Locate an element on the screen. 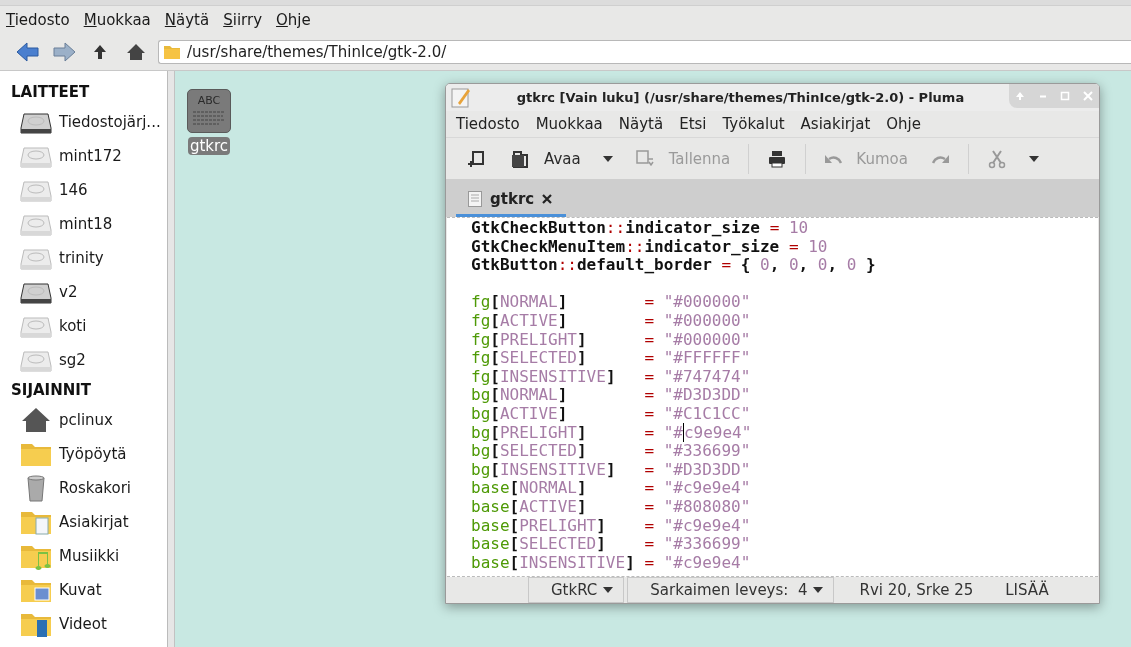 This screenshot has width=1131, height=647. code-line: bg[INSENSITIVE] = "#D3D3DD" is located at coordinates (611, 470).